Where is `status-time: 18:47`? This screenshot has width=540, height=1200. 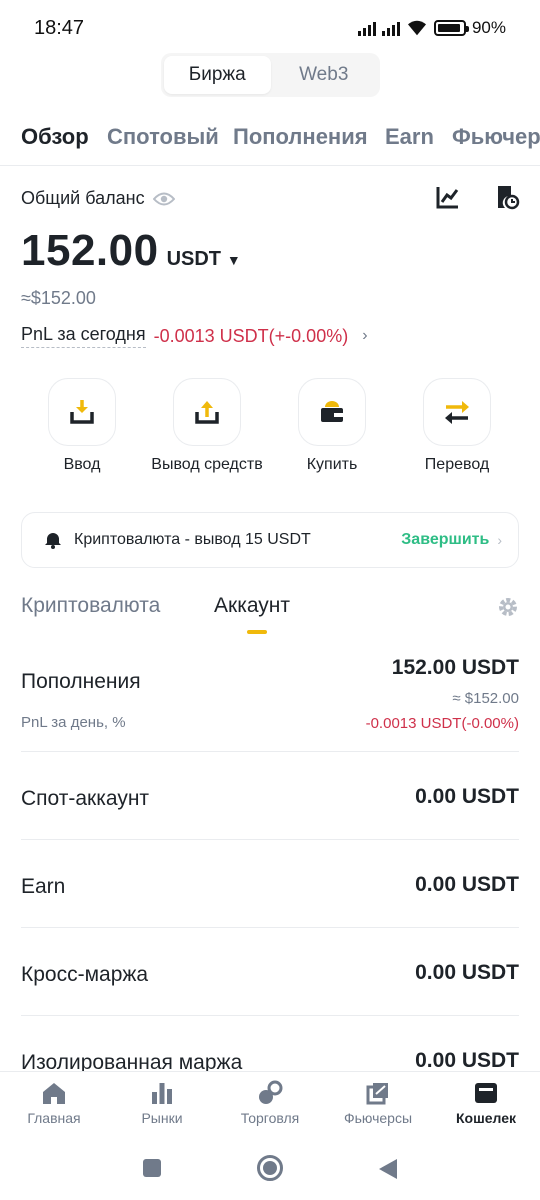
status-time: 18:47 is located at coordinates (59, 28).